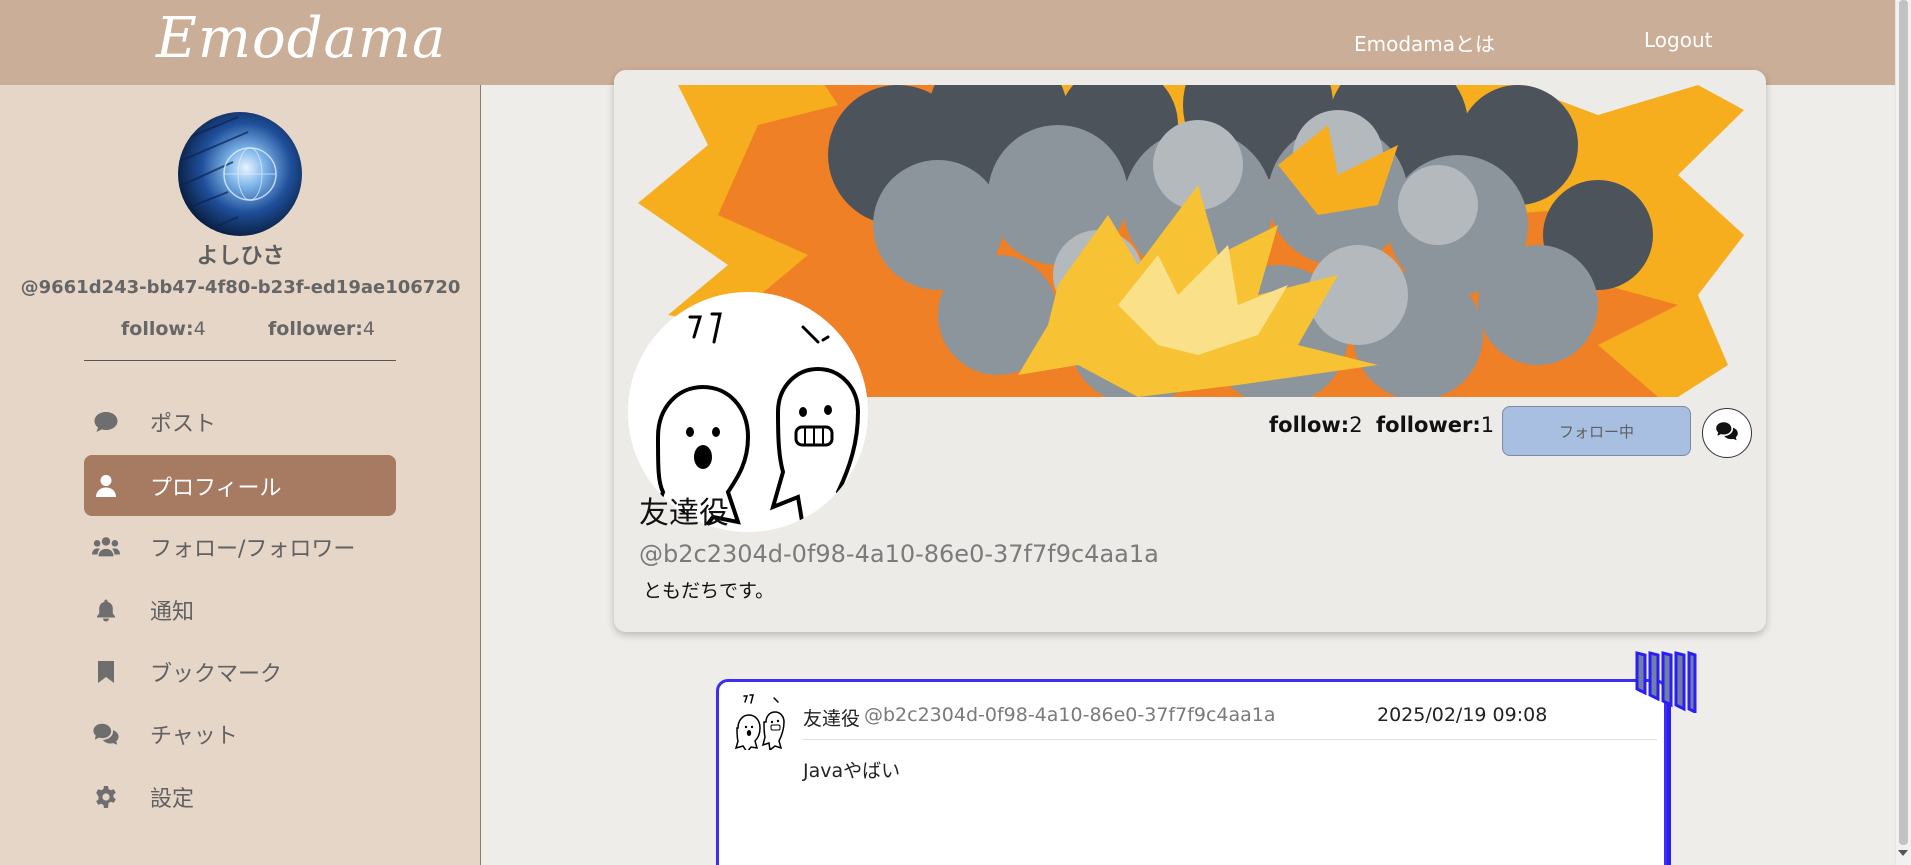  What do you see at coordinates (240, 174) in the screenshot?
I see `user-avatar` at bounding box center [240, 174].